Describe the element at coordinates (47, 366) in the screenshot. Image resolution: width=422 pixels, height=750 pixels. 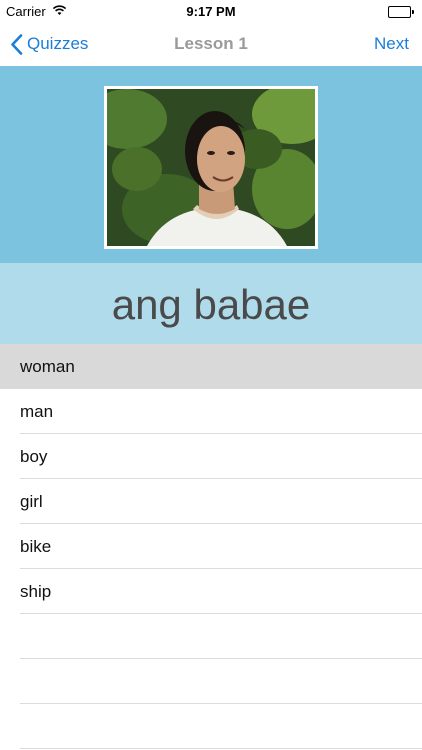
I see `answer-label: woman` at that location.